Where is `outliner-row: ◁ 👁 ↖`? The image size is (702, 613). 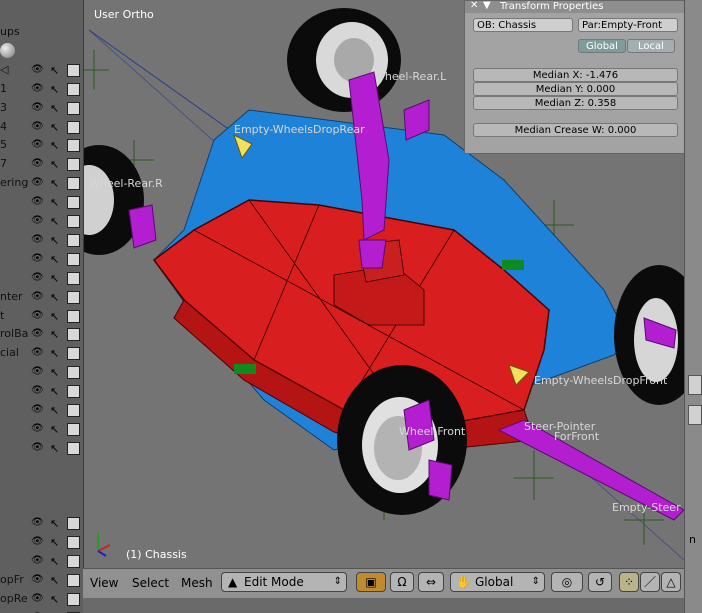
outliner-row: ◁ 👁 ↖ is located at coordinates (41, 70).